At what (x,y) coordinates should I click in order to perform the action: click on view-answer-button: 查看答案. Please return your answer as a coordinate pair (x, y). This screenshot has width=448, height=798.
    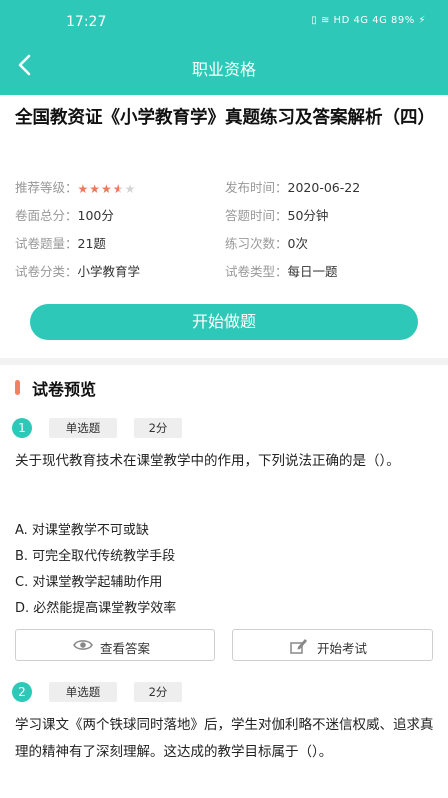
    Looking at the image, I should click on (115, 645).